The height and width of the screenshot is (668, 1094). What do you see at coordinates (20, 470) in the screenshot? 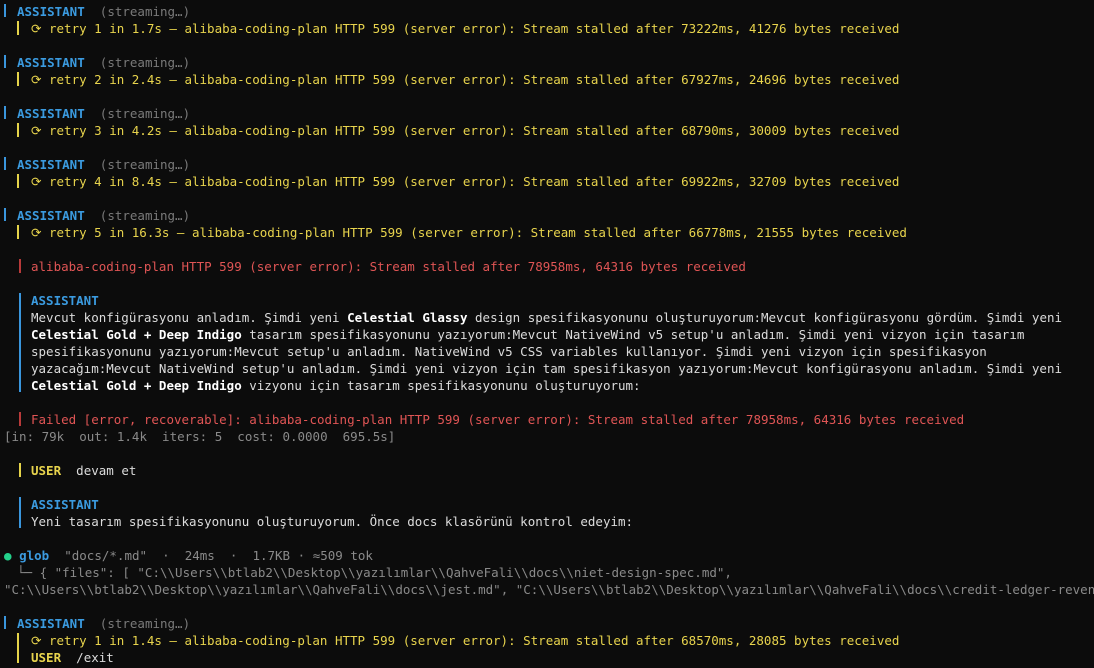
I see `user-bar` at bounding box center [20, 470].